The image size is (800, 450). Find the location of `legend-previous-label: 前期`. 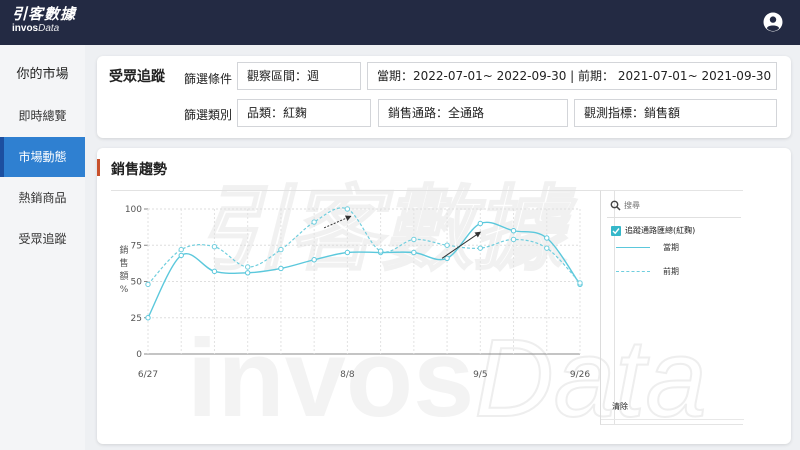

legend-previous-label: 前期 is located at coordinates (671, 271).